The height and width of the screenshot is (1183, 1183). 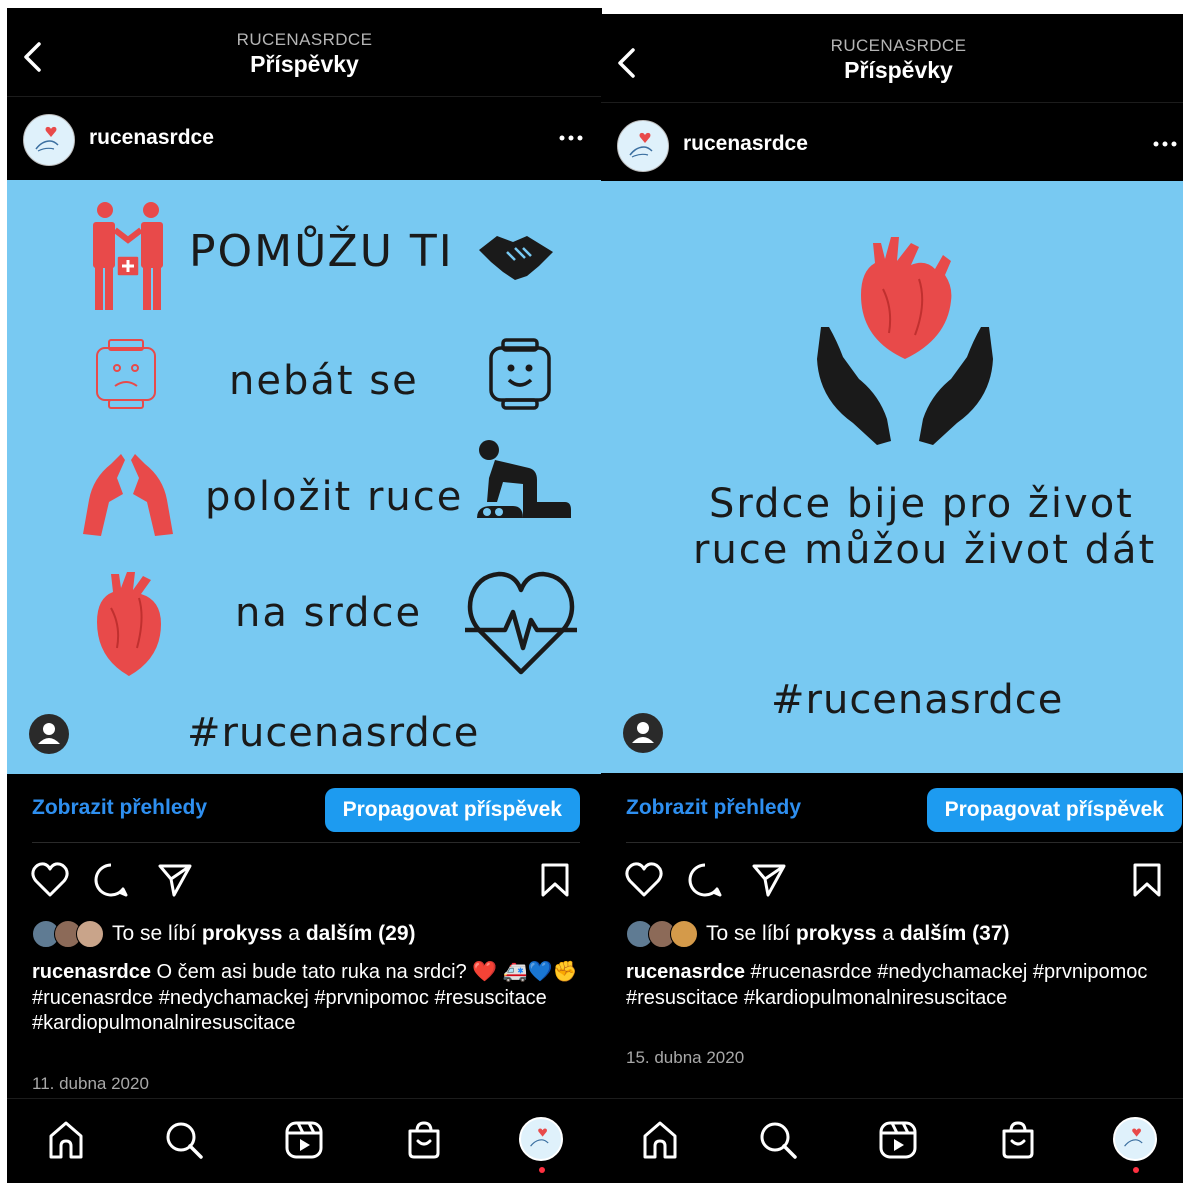 What do you see at coordinates (128, 495) in the screenshot?
I see `hands-icon` at bounding box center [128, 495].